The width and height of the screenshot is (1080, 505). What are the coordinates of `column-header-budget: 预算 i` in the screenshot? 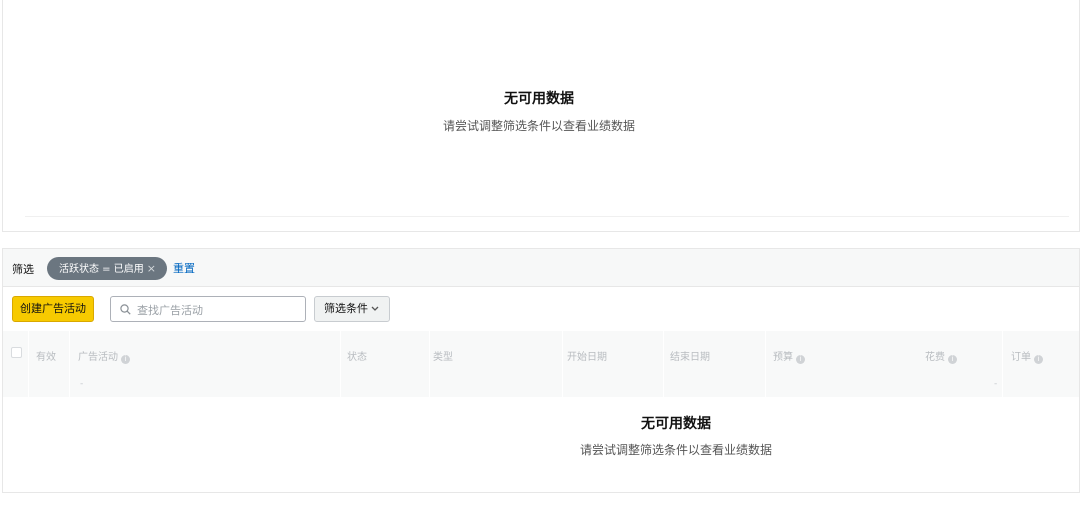 It's located at (789, 356).